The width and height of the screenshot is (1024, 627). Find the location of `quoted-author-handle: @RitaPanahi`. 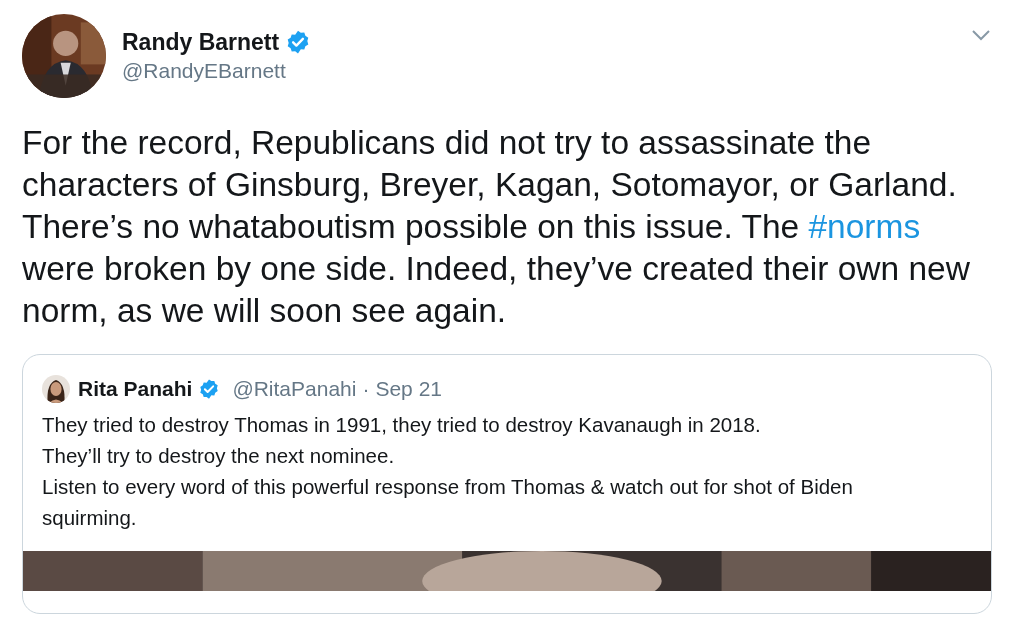

quoted-author-handle: @RitaPanahi is located at coordinates (294, 389).